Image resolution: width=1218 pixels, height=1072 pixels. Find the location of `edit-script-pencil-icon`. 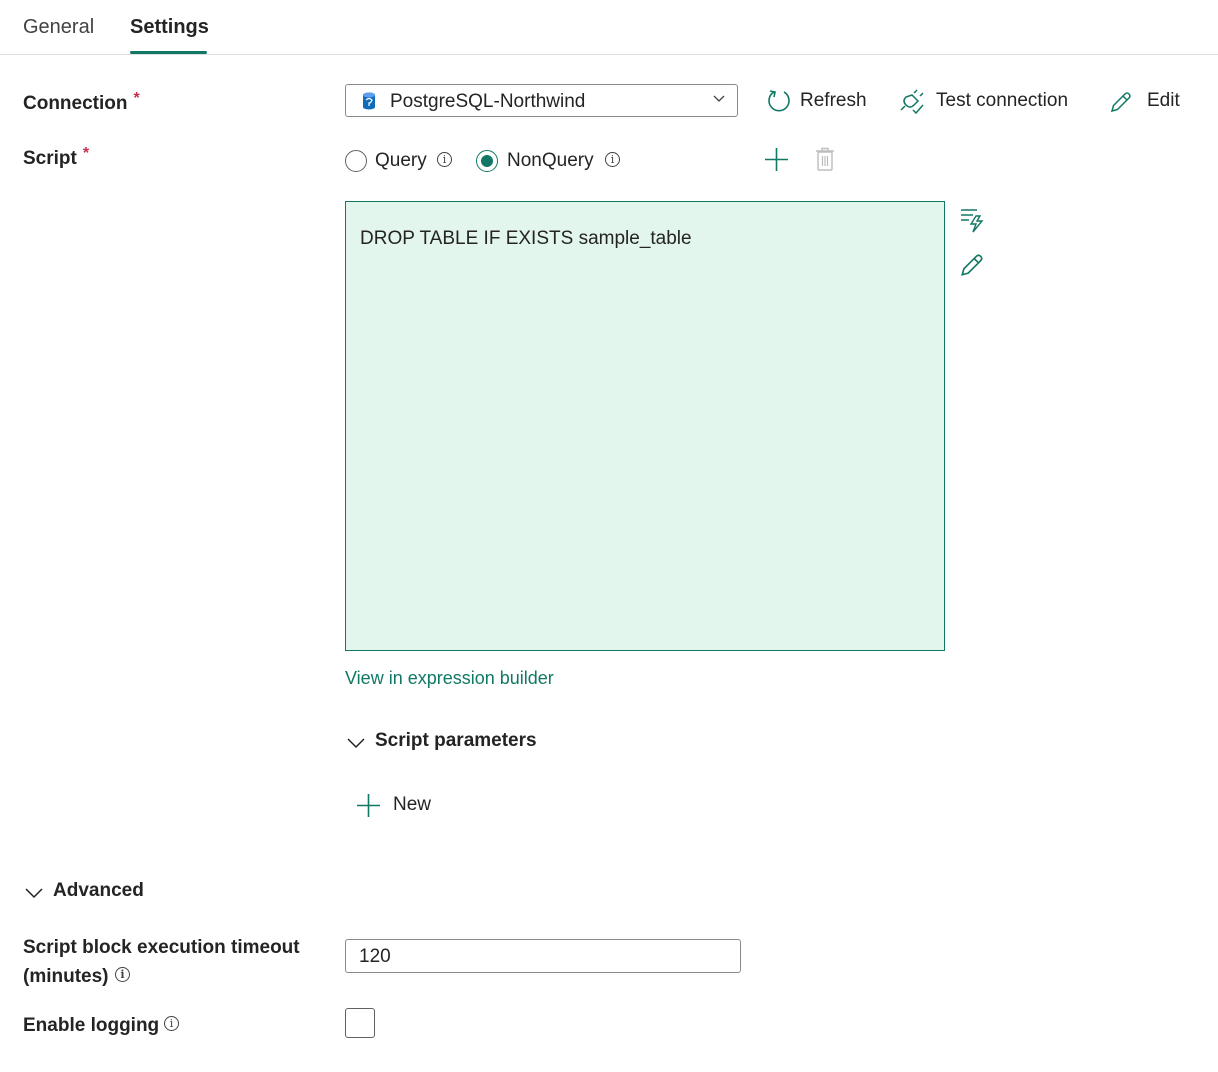

edit-script-pencil-icon is located at coordinates (972, 265).